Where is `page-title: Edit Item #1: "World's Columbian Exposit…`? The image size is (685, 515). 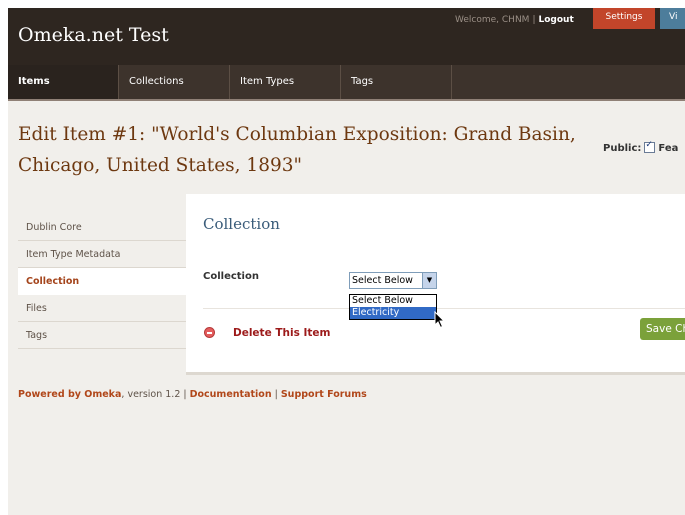 page-title: Edit Item #1: "World's Columbian Exposit… is located at coordinates (297, 150).